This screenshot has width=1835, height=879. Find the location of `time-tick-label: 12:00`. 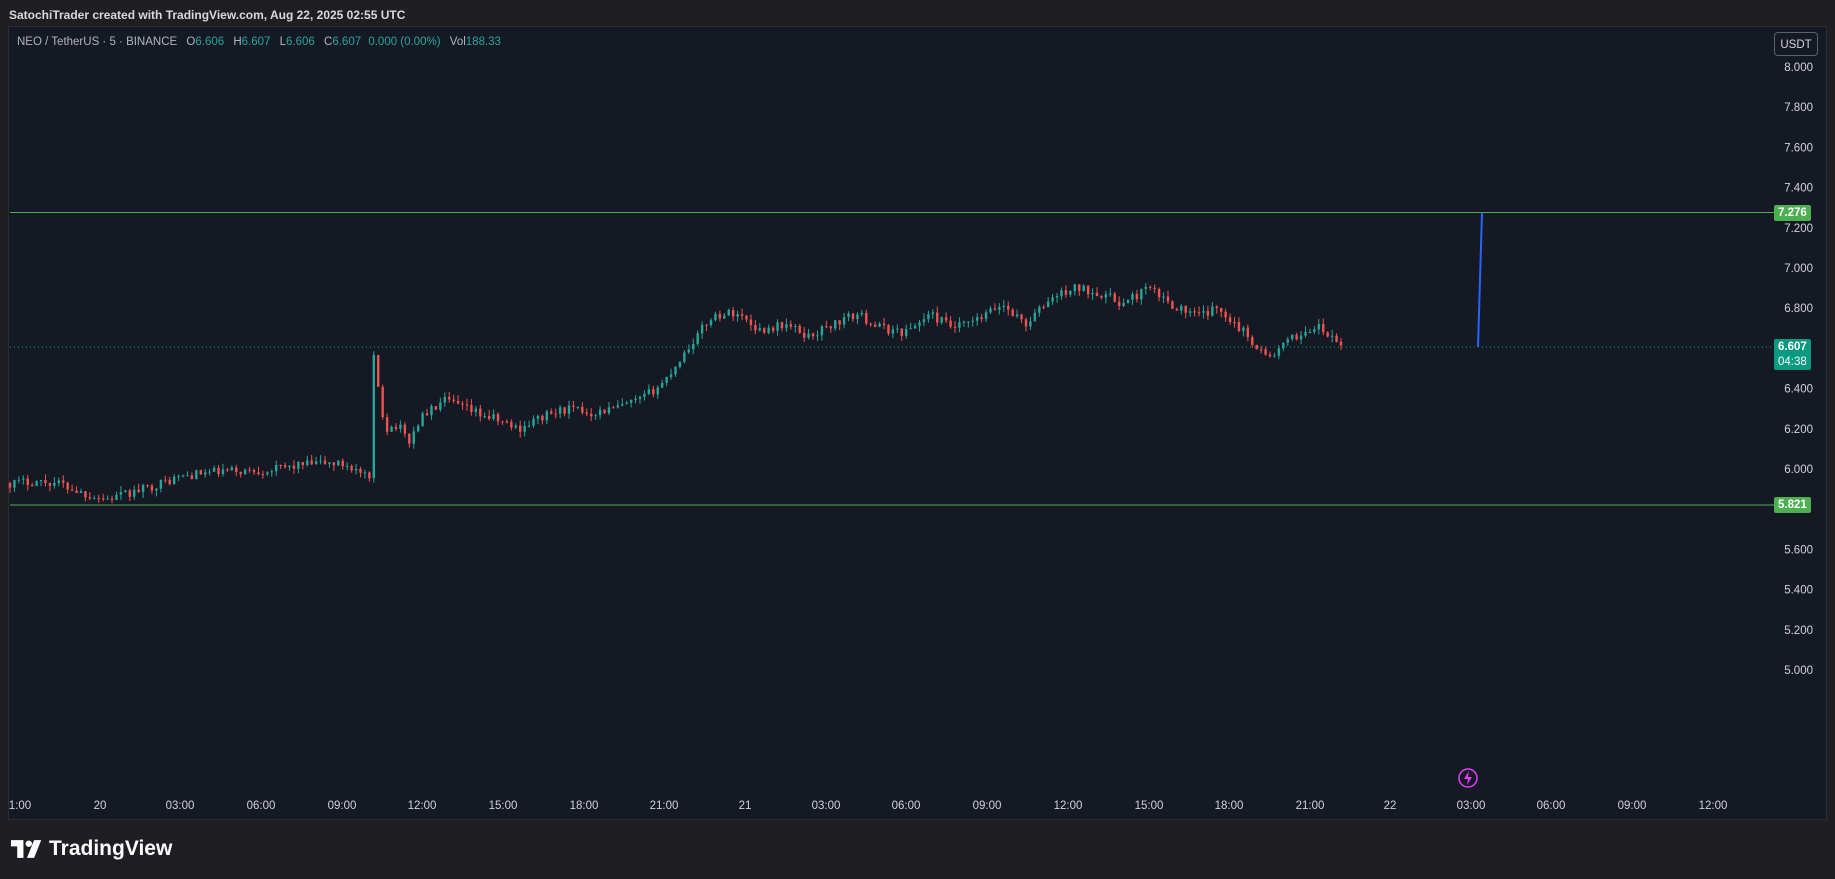

time-tick-label: 12:00 is located at coordinates (1068, 806).